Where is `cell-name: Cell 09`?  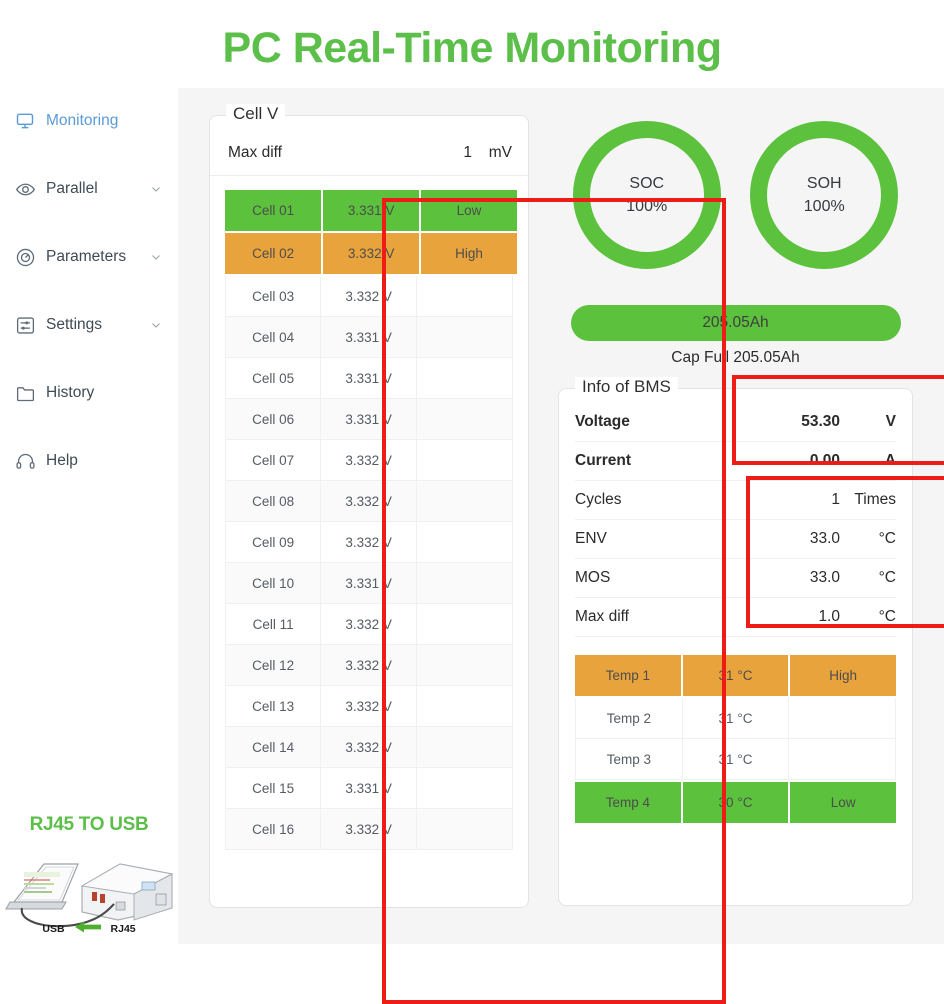
cell-name: Cell 09 is located at coordinates (273, 542).